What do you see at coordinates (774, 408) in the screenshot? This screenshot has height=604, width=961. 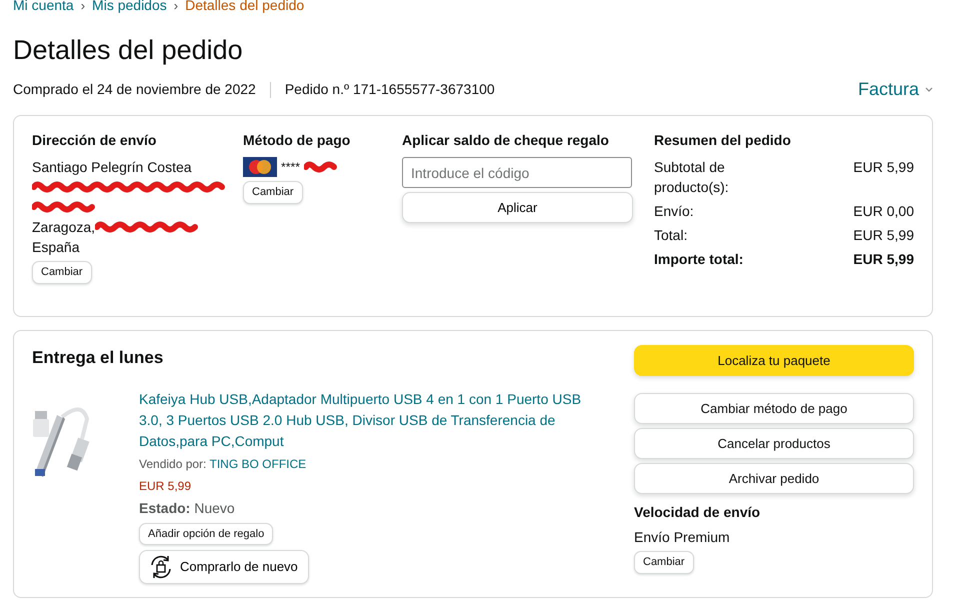 I see `action-button: Cambiar método de pago` at bounding box center [774, 408].